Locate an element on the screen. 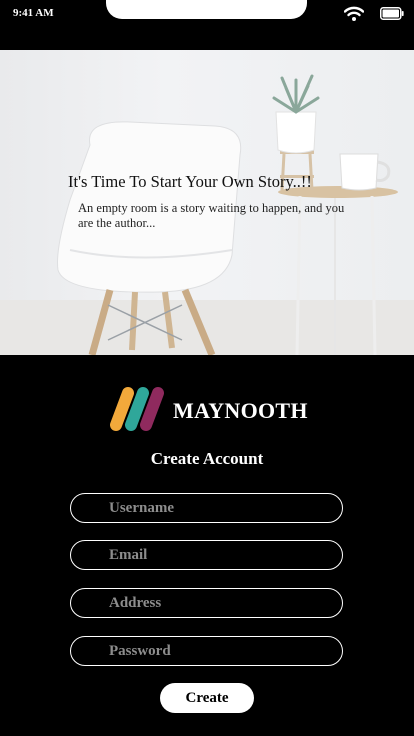 Image resolution: width=414 pixels, height=736 pixels. username-field is located at coordinates (206, 508).